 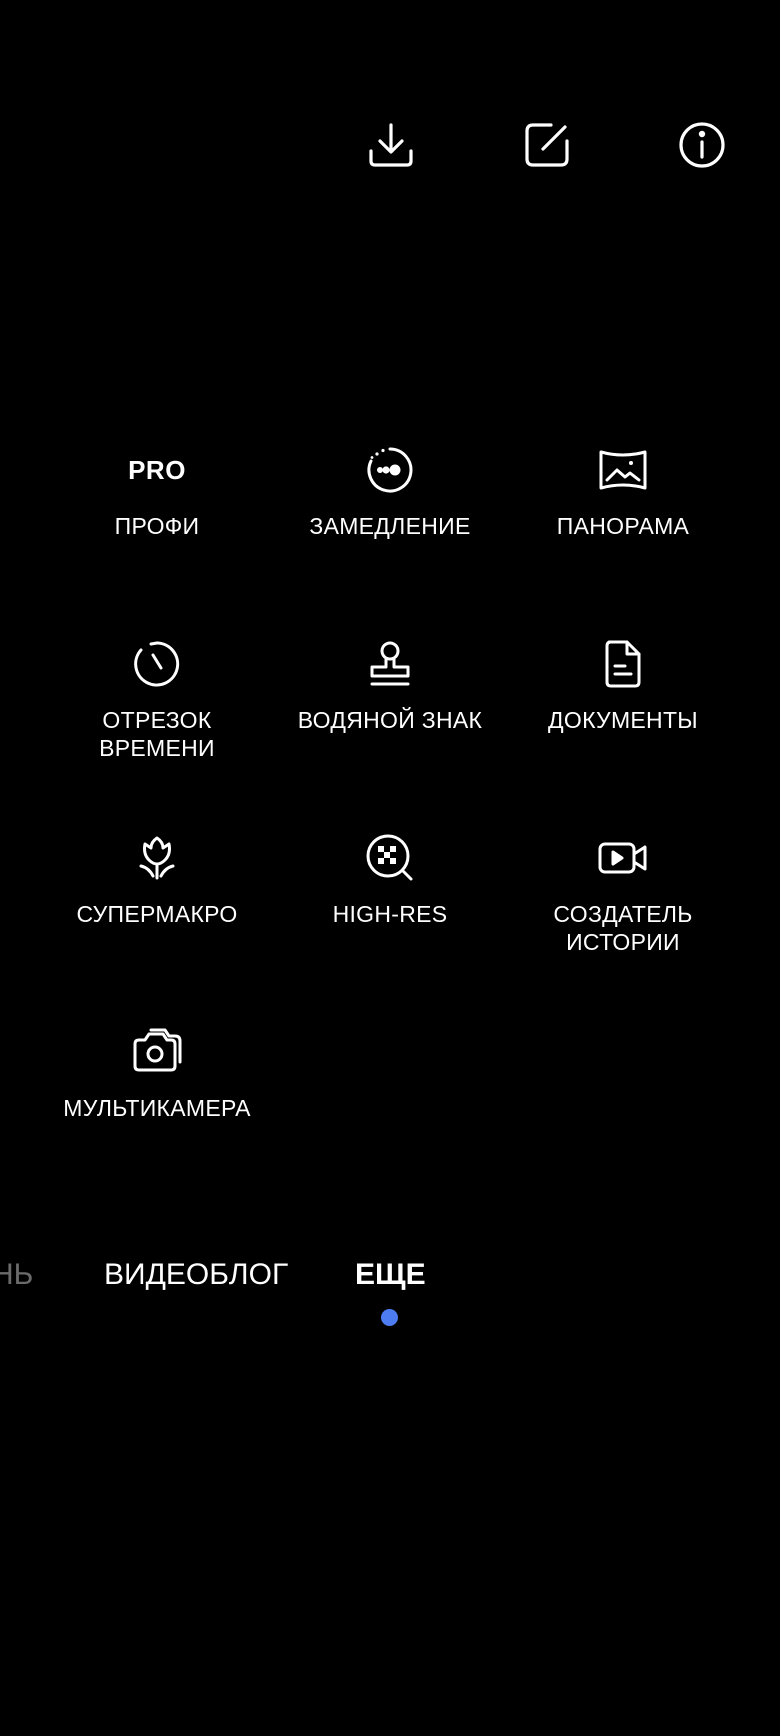 What do you see at coordinates (196, 1275) in the screenshot?
I see `tab-videoblog: ВИДЕОБЛОГ` at bounding box center [196, 1275].